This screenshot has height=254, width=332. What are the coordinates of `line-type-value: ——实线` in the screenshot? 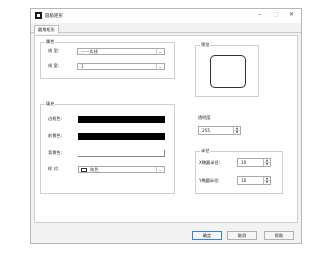 It's located at (89, 51).